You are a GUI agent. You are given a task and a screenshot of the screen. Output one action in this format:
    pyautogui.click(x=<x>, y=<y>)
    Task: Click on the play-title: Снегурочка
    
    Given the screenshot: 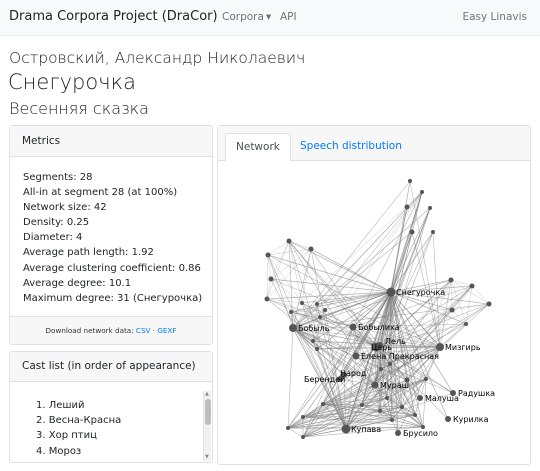 What is the action you would take?
    pyautogui.click(x=72, y=82)
    